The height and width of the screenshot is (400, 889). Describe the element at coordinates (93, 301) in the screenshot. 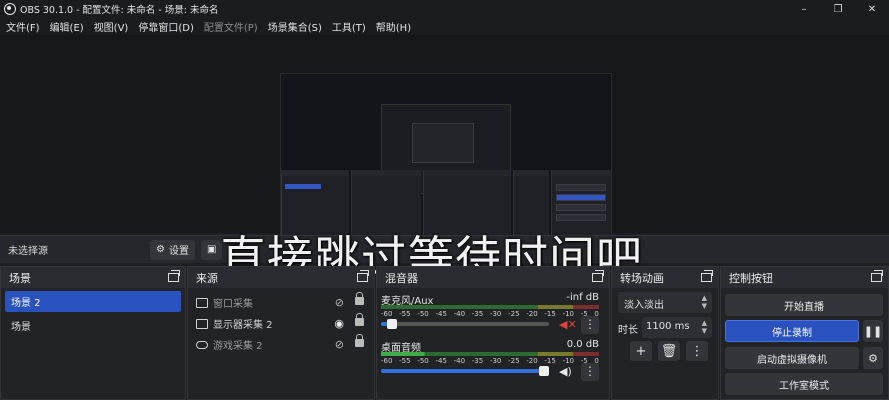

I see `scene-item: 场景 2` at that location.